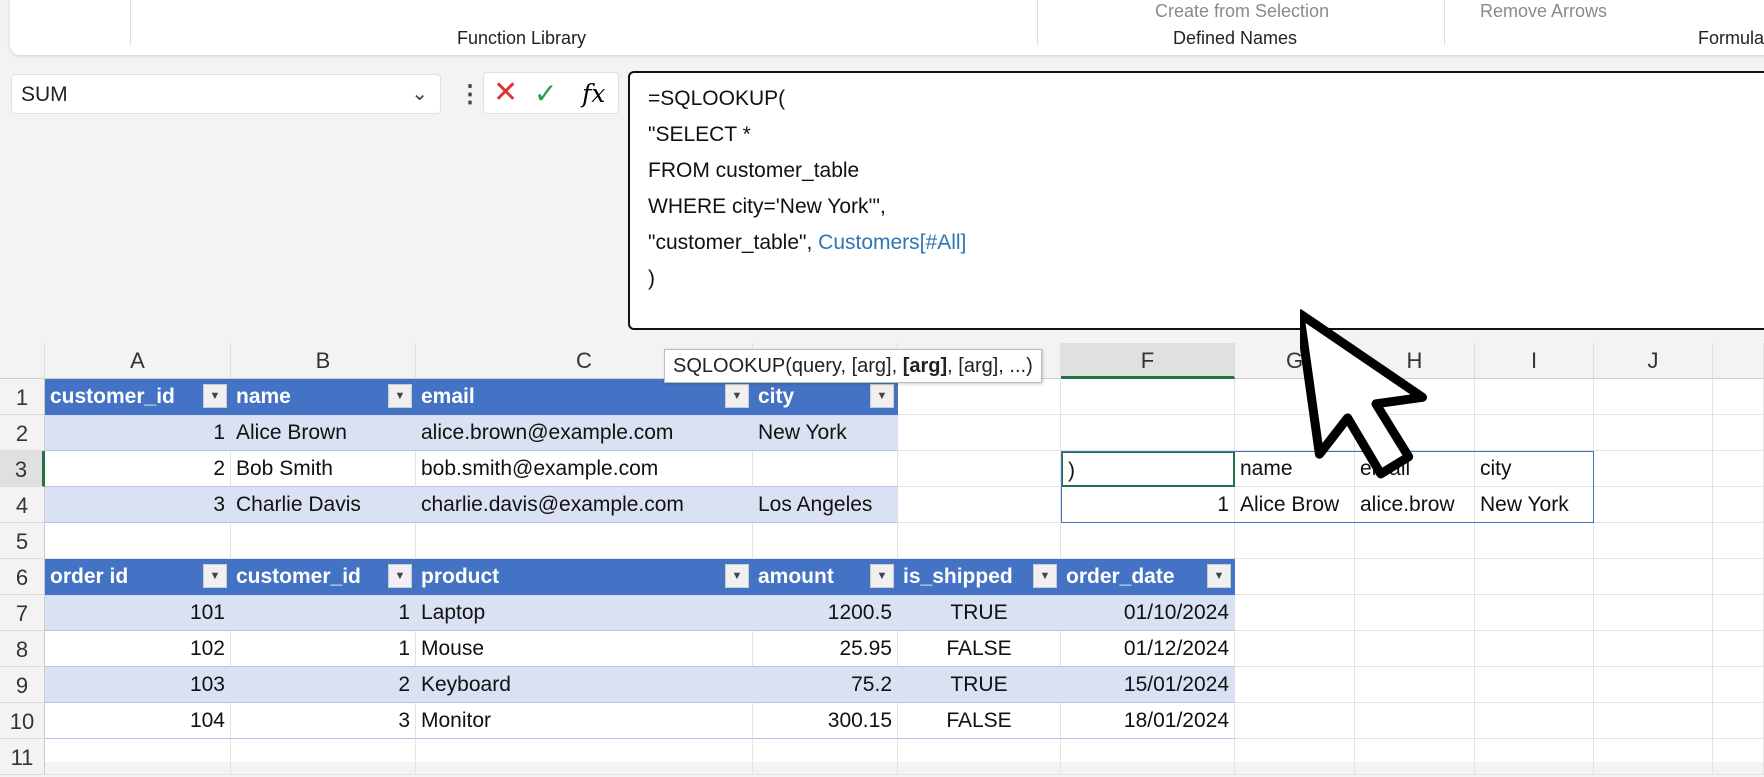 The image size is (1764, 777). I want to click on table-cell: 1200.5, so click(825, 613).